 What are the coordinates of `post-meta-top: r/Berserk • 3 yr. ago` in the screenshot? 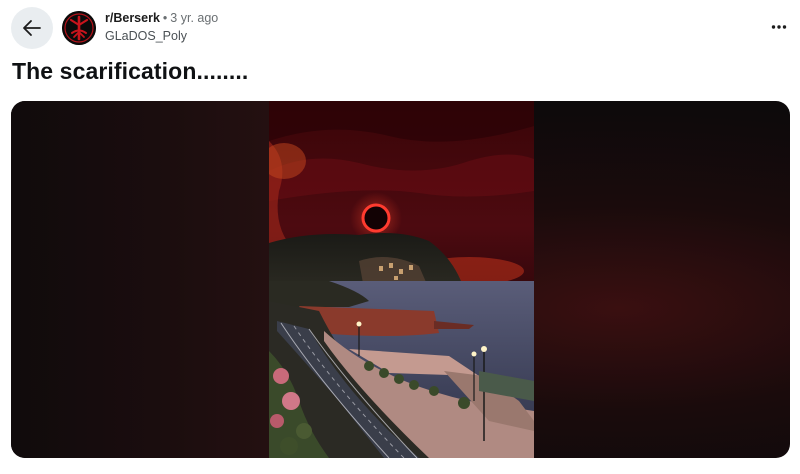 It's located at (161, 18).